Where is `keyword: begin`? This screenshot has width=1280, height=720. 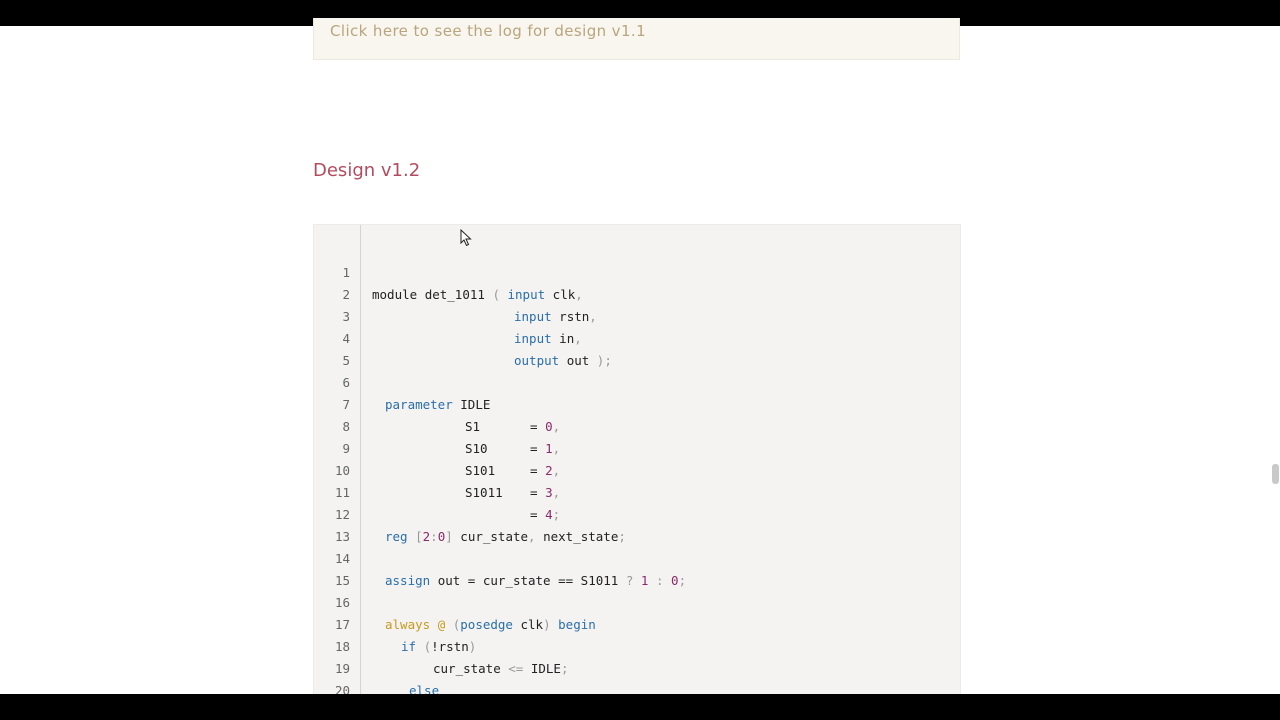
keyword: begin is located at coordinates (577, 624).